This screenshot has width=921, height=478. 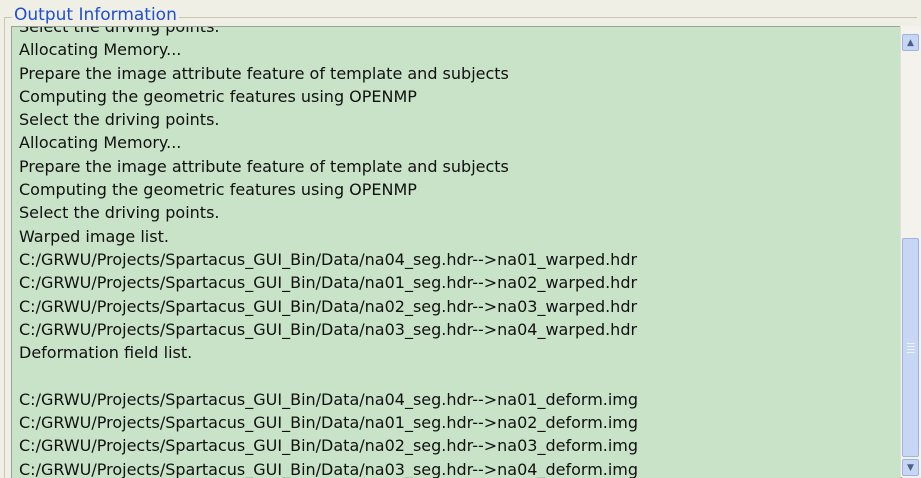 What do you see at coordinates (328, 375) in the screenshot?
I see `log-line` at bounding box center [328, 375].